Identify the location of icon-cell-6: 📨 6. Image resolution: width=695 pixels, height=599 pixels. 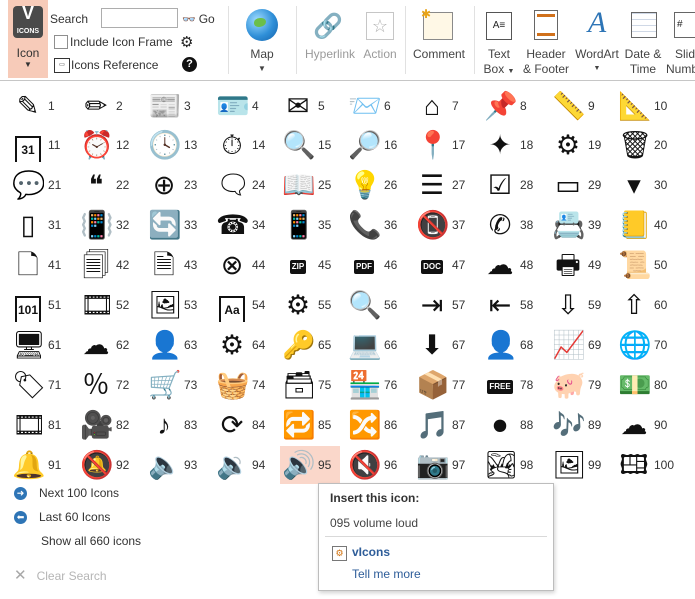
(376, 106).